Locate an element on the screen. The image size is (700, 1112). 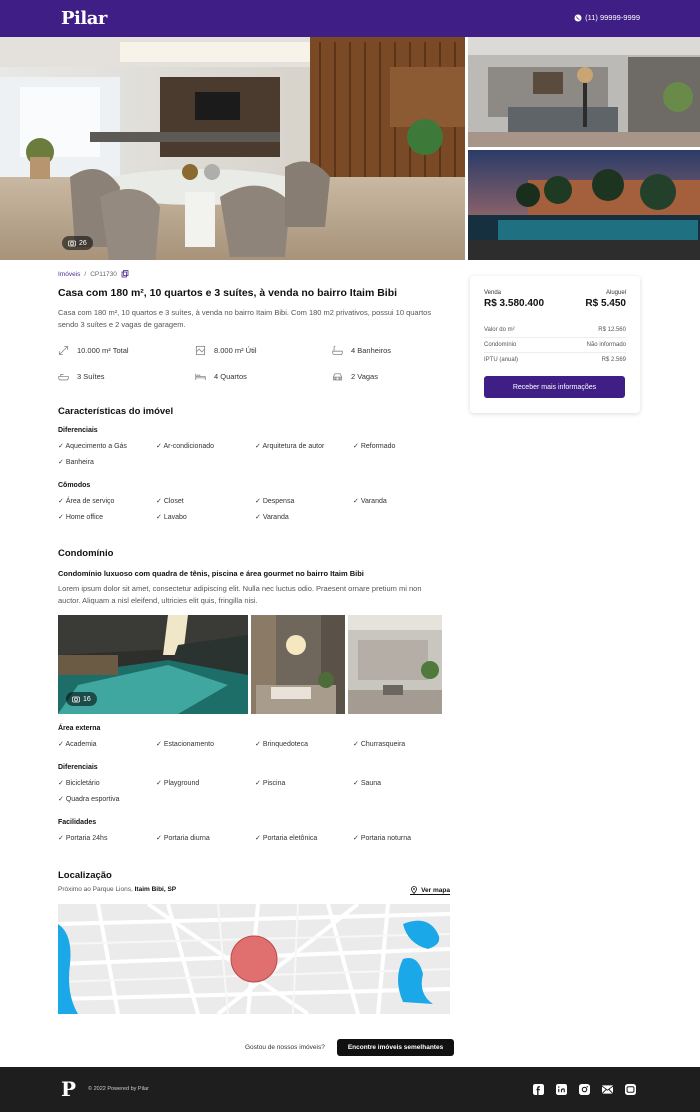
email-icon is located at coordinates (607, 1089).